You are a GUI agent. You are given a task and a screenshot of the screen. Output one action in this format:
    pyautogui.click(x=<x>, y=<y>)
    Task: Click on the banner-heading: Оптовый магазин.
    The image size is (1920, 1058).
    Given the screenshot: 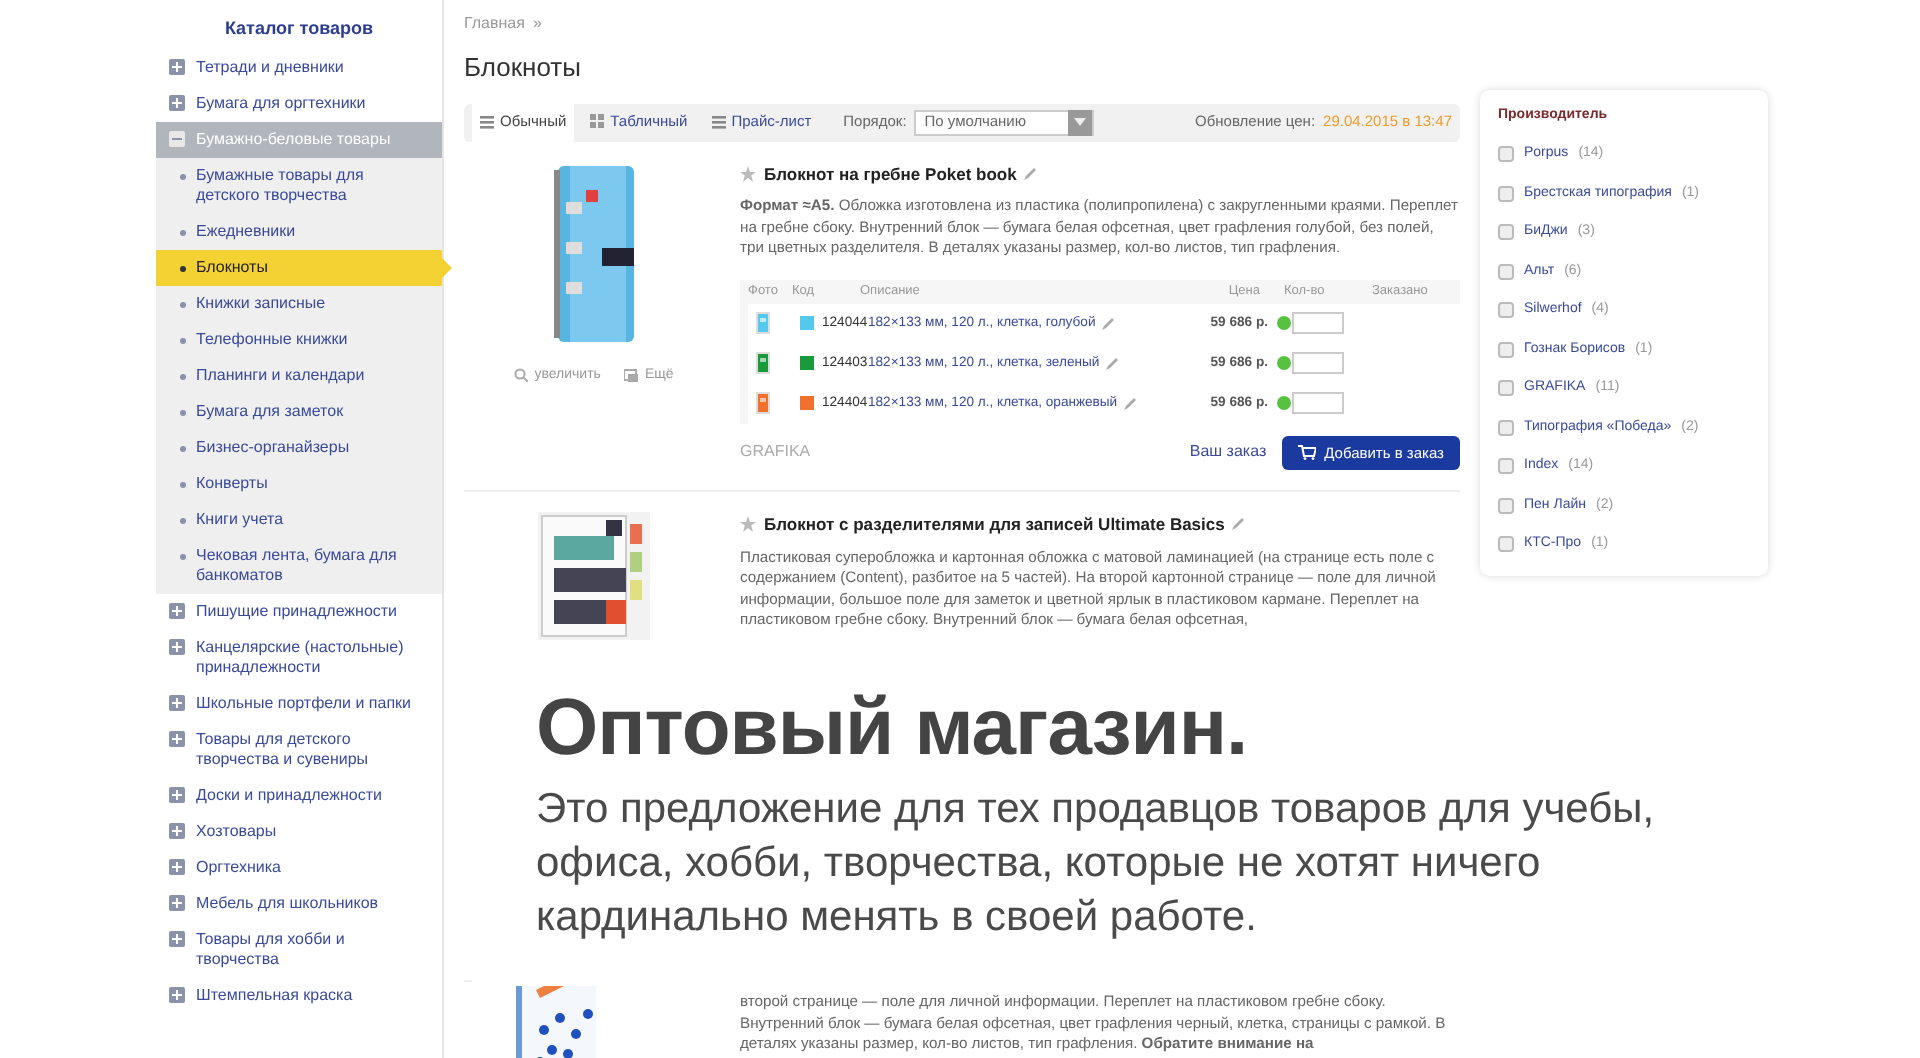 What is the action you would take?
    pyautogui.click(x=893, y=728)
    